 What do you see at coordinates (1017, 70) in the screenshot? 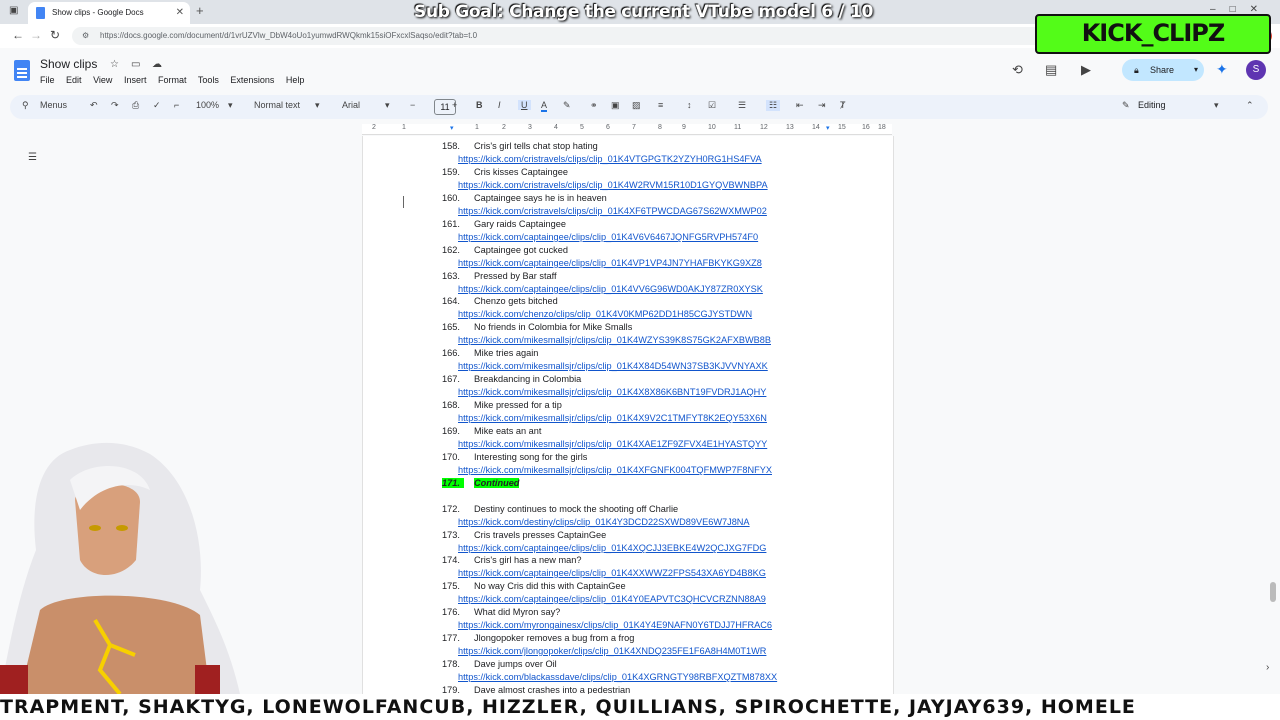
I see `version-history-icon: ⟲` at bounding box center [1017, 70].